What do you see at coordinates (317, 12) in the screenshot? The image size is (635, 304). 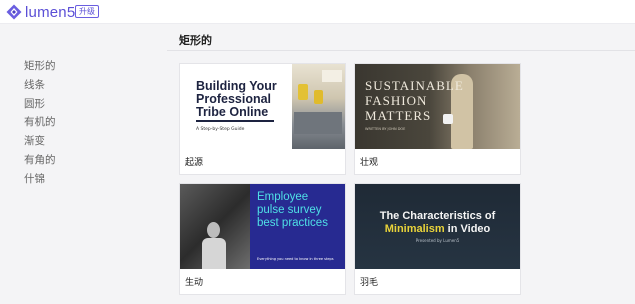 I see `top-bar: lumen5 升级` at bounding box center [317, 12].